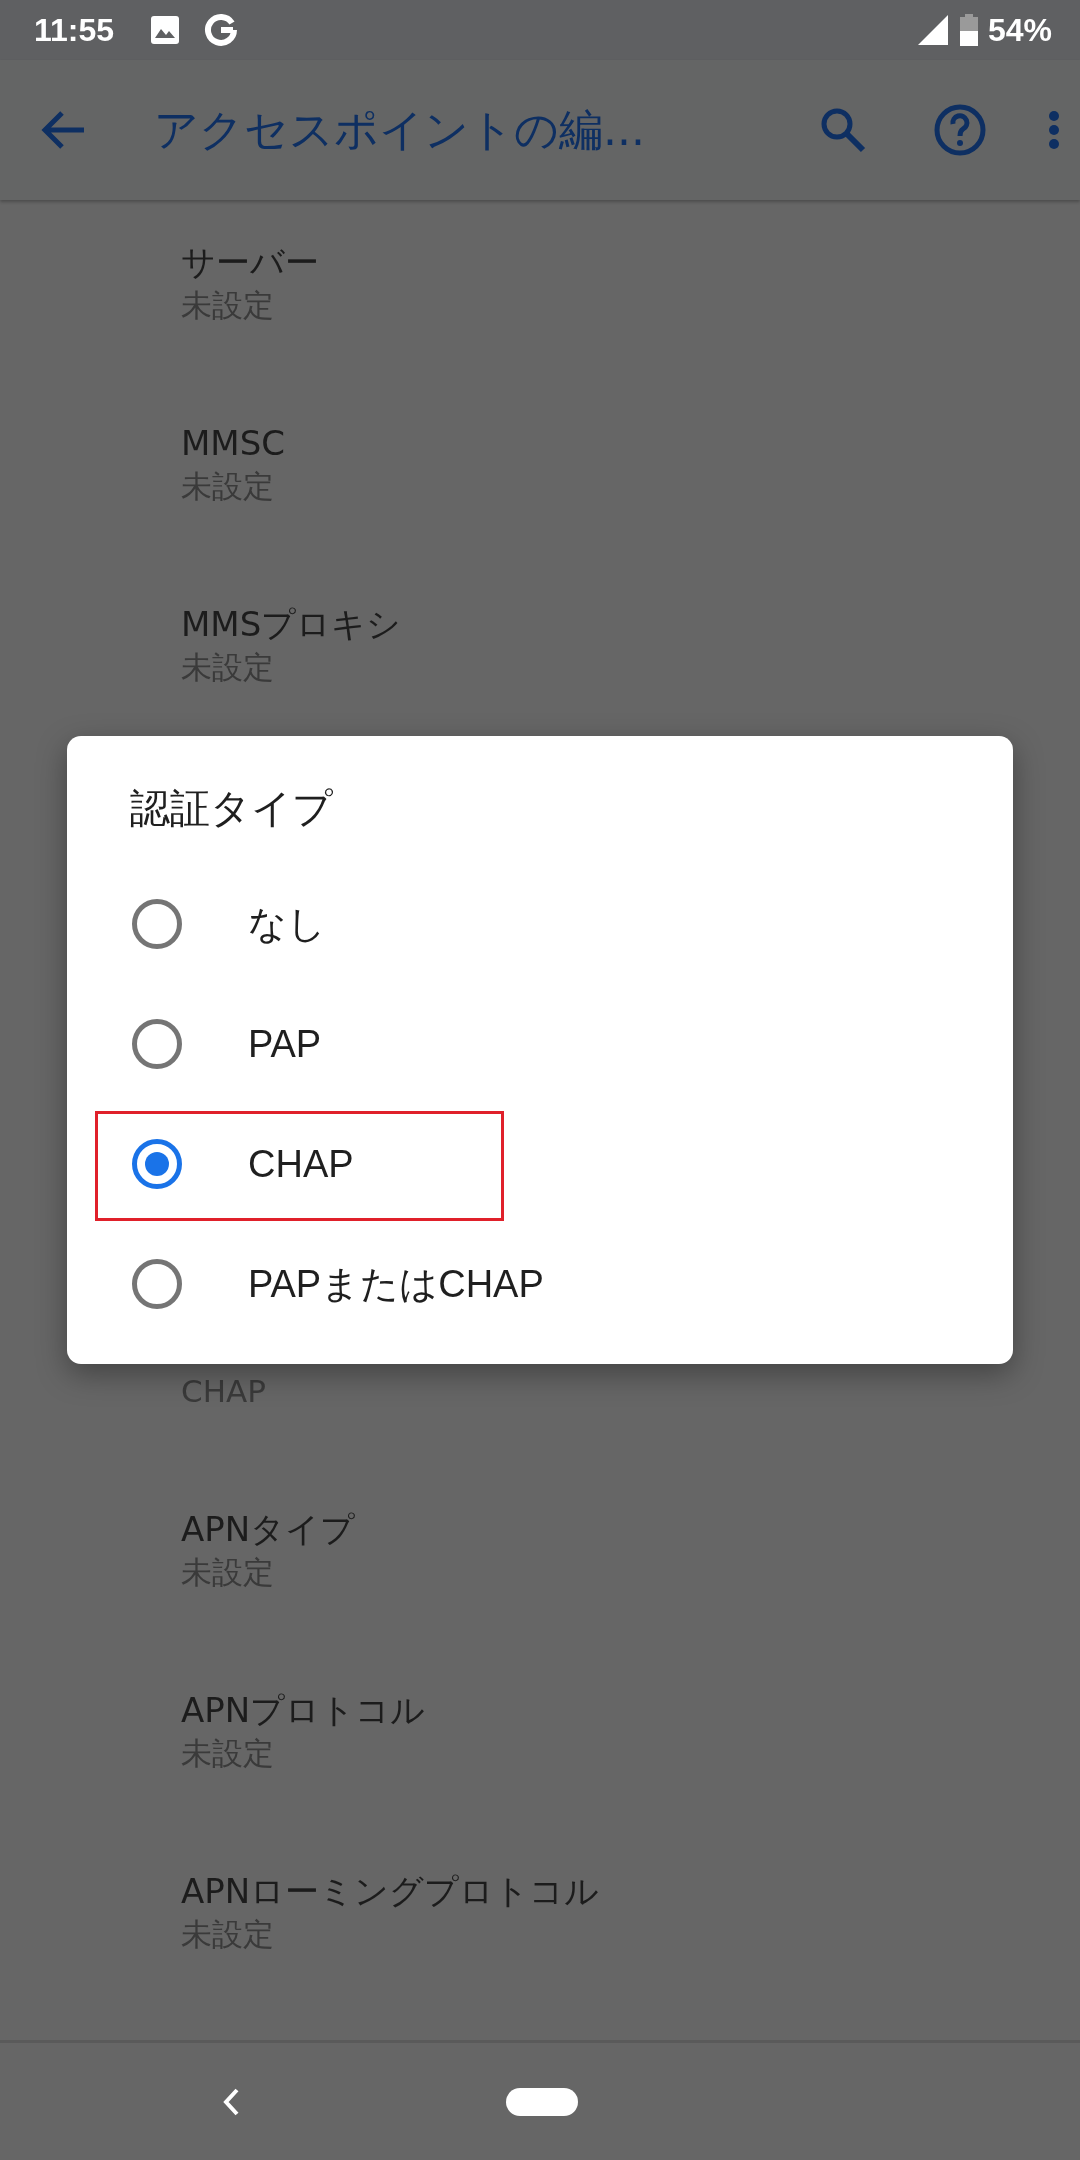  Describe the element at coordinates (233, 443) in the screenshot. I see `setting-title: MMSC` at that location.